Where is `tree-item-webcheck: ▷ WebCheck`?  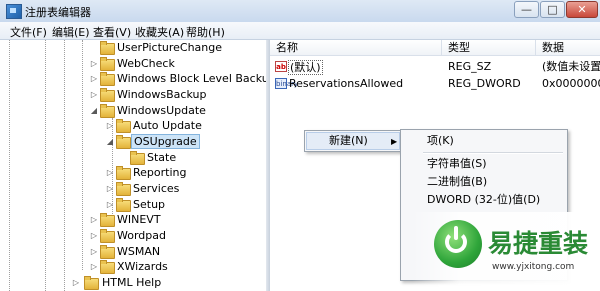 tree-item-webcheck: ▷ WebCheck is located at coordinates (133, 63).